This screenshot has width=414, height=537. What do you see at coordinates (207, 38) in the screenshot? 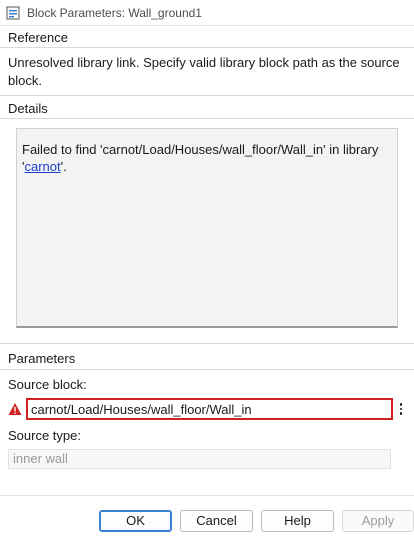
I see `reference-header: Reference` at bounding box center [207, 38].